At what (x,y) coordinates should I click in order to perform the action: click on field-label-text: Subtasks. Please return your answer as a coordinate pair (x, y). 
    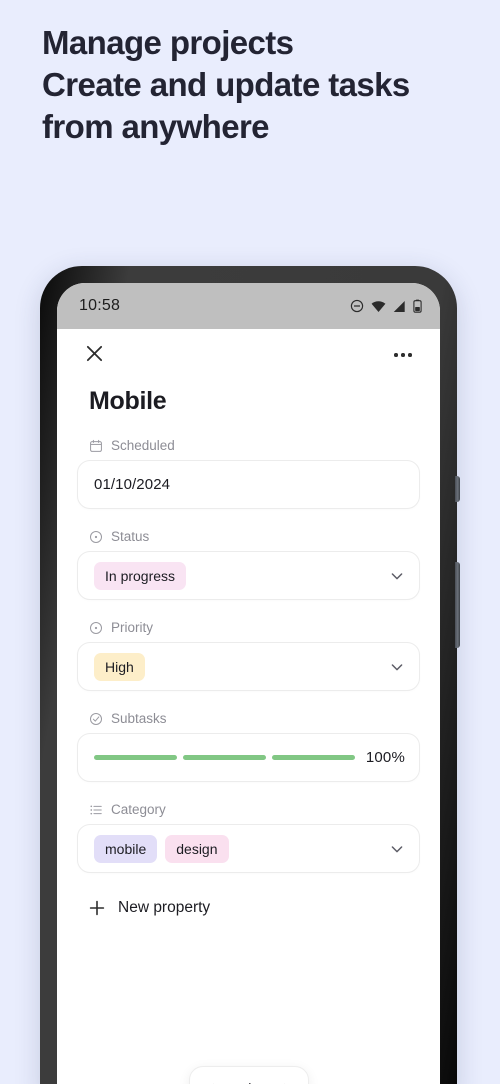
    Looking at the image, I should click on (139, 718).